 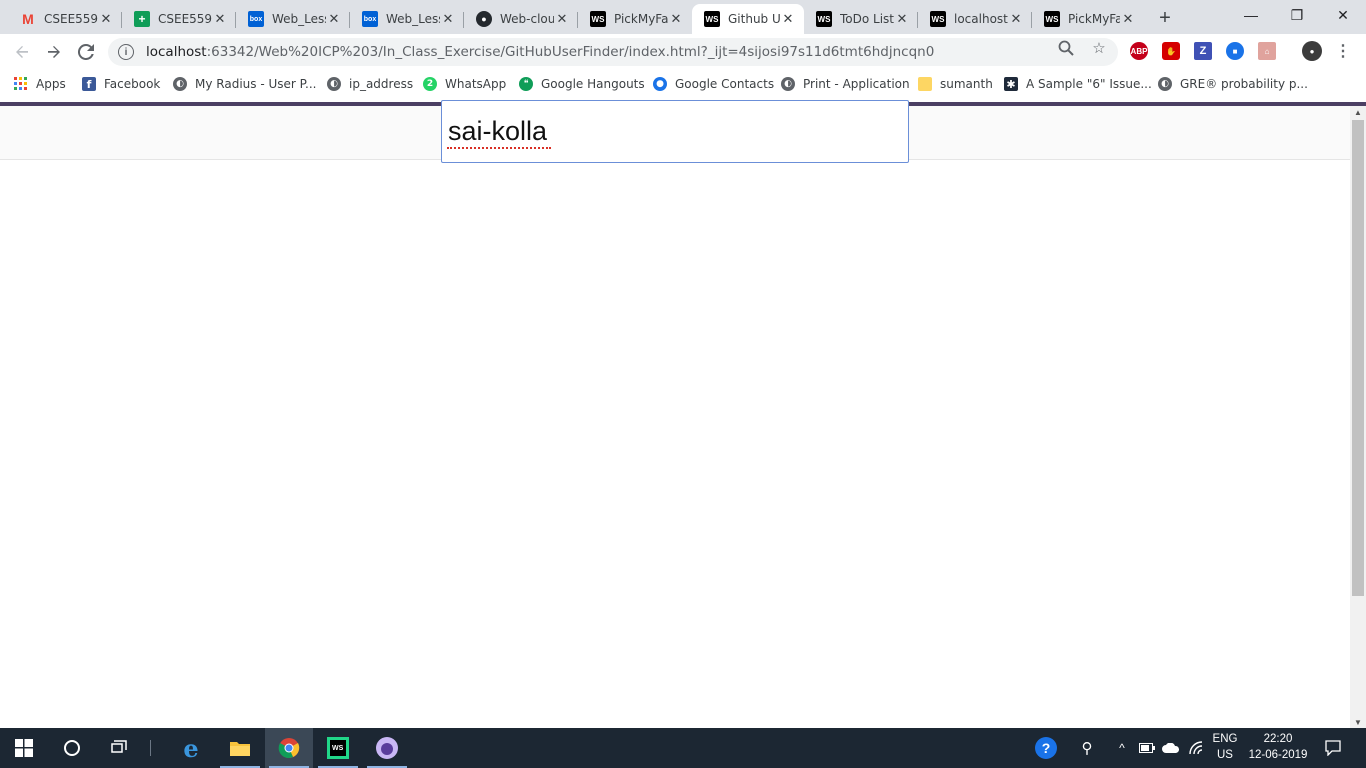 I want to click on bookmark-whatsapp: 2 WhatsApp, so click(x=464, y=84).